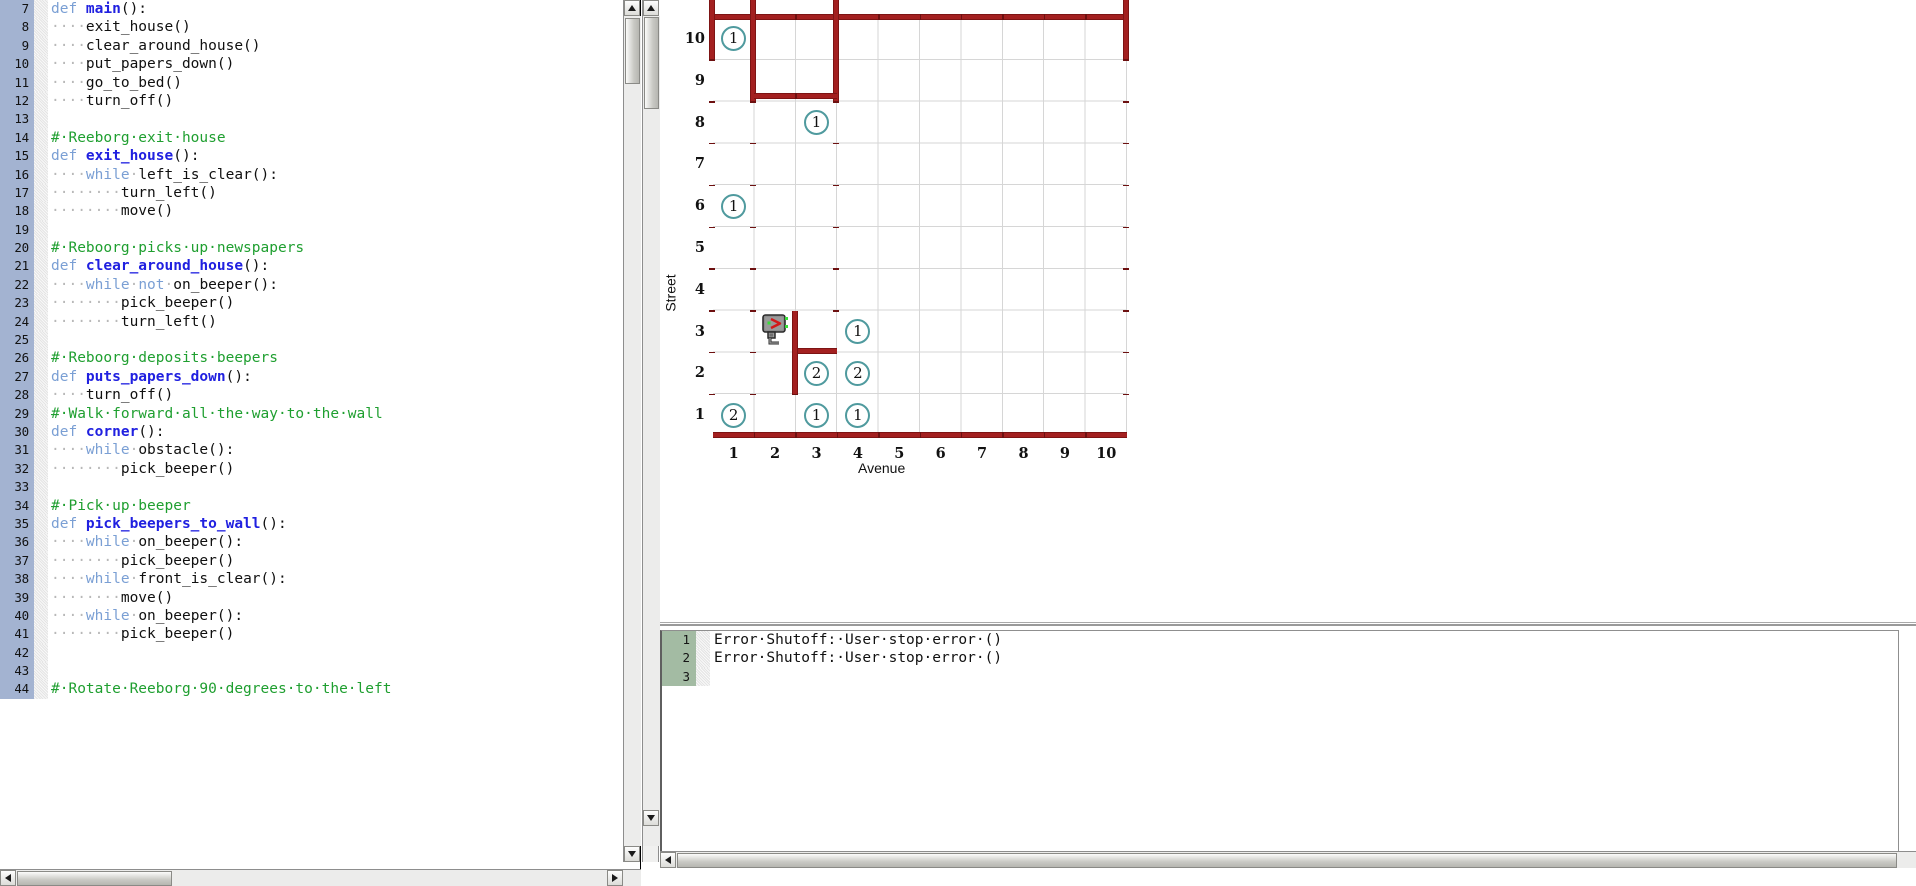 This screenshot has width=1916, height=886. I want to click on world-vscroll-track, so click(651, 431).